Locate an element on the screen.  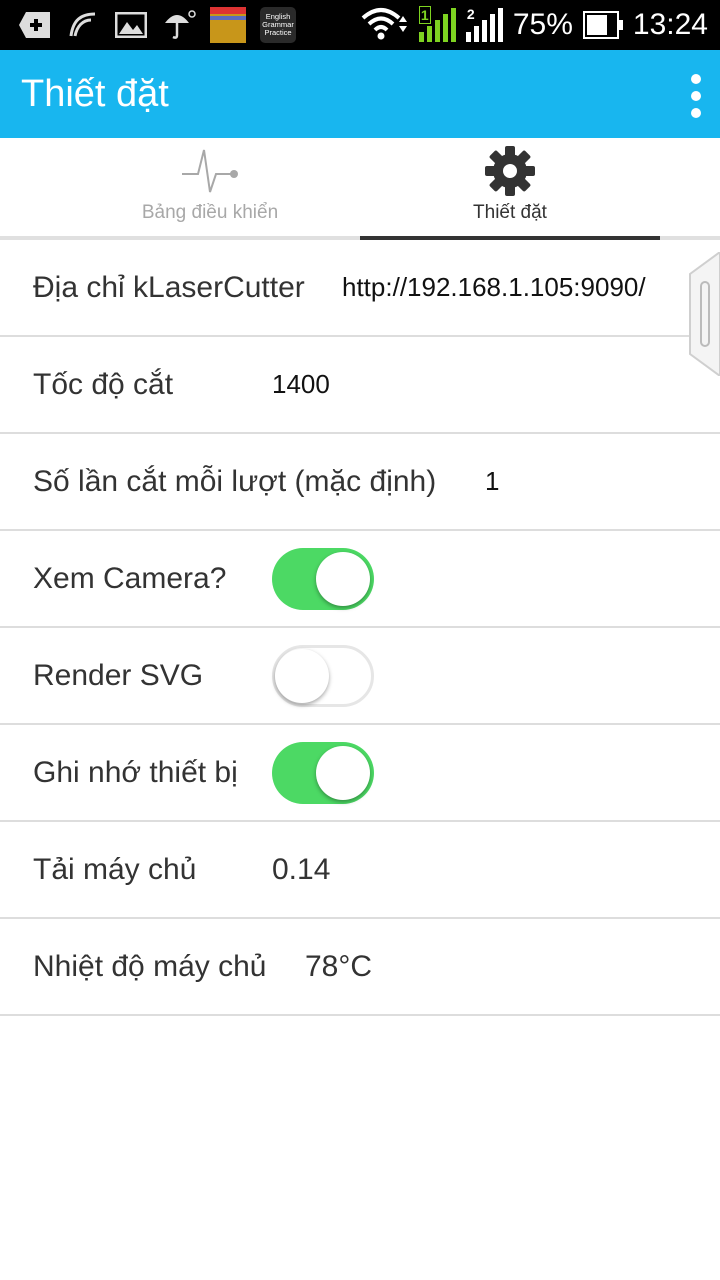
passes-value: 1 is located at coordinates (492, 481).